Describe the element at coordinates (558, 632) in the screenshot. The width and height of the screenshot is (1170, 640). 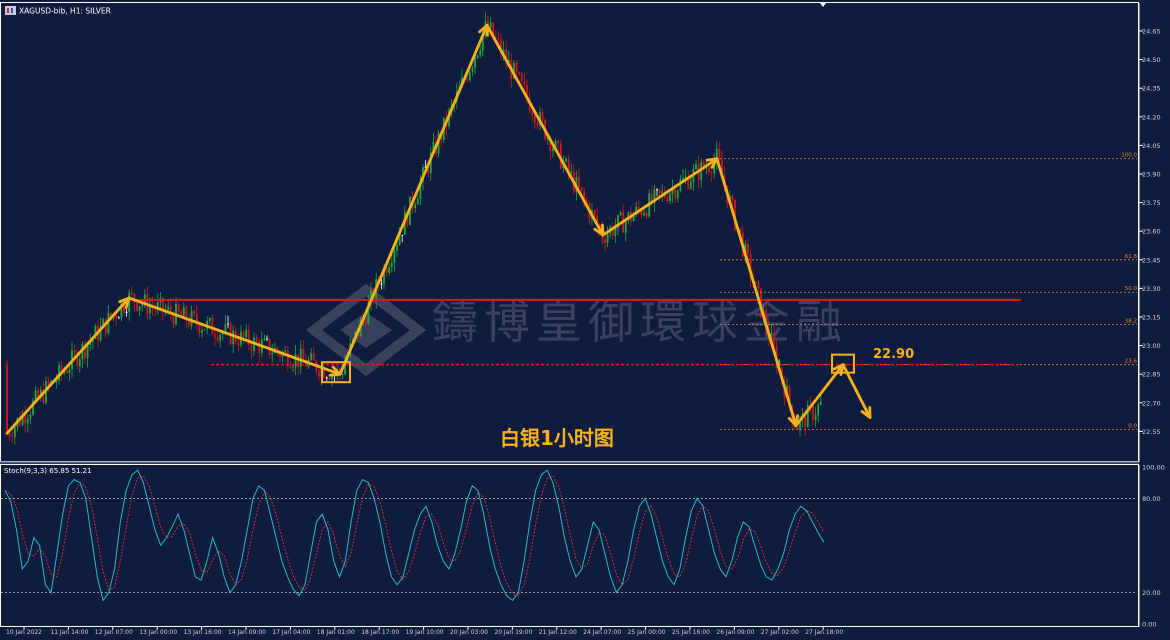
I see `time-tick-label: 21 Jan 12:00` at that location.